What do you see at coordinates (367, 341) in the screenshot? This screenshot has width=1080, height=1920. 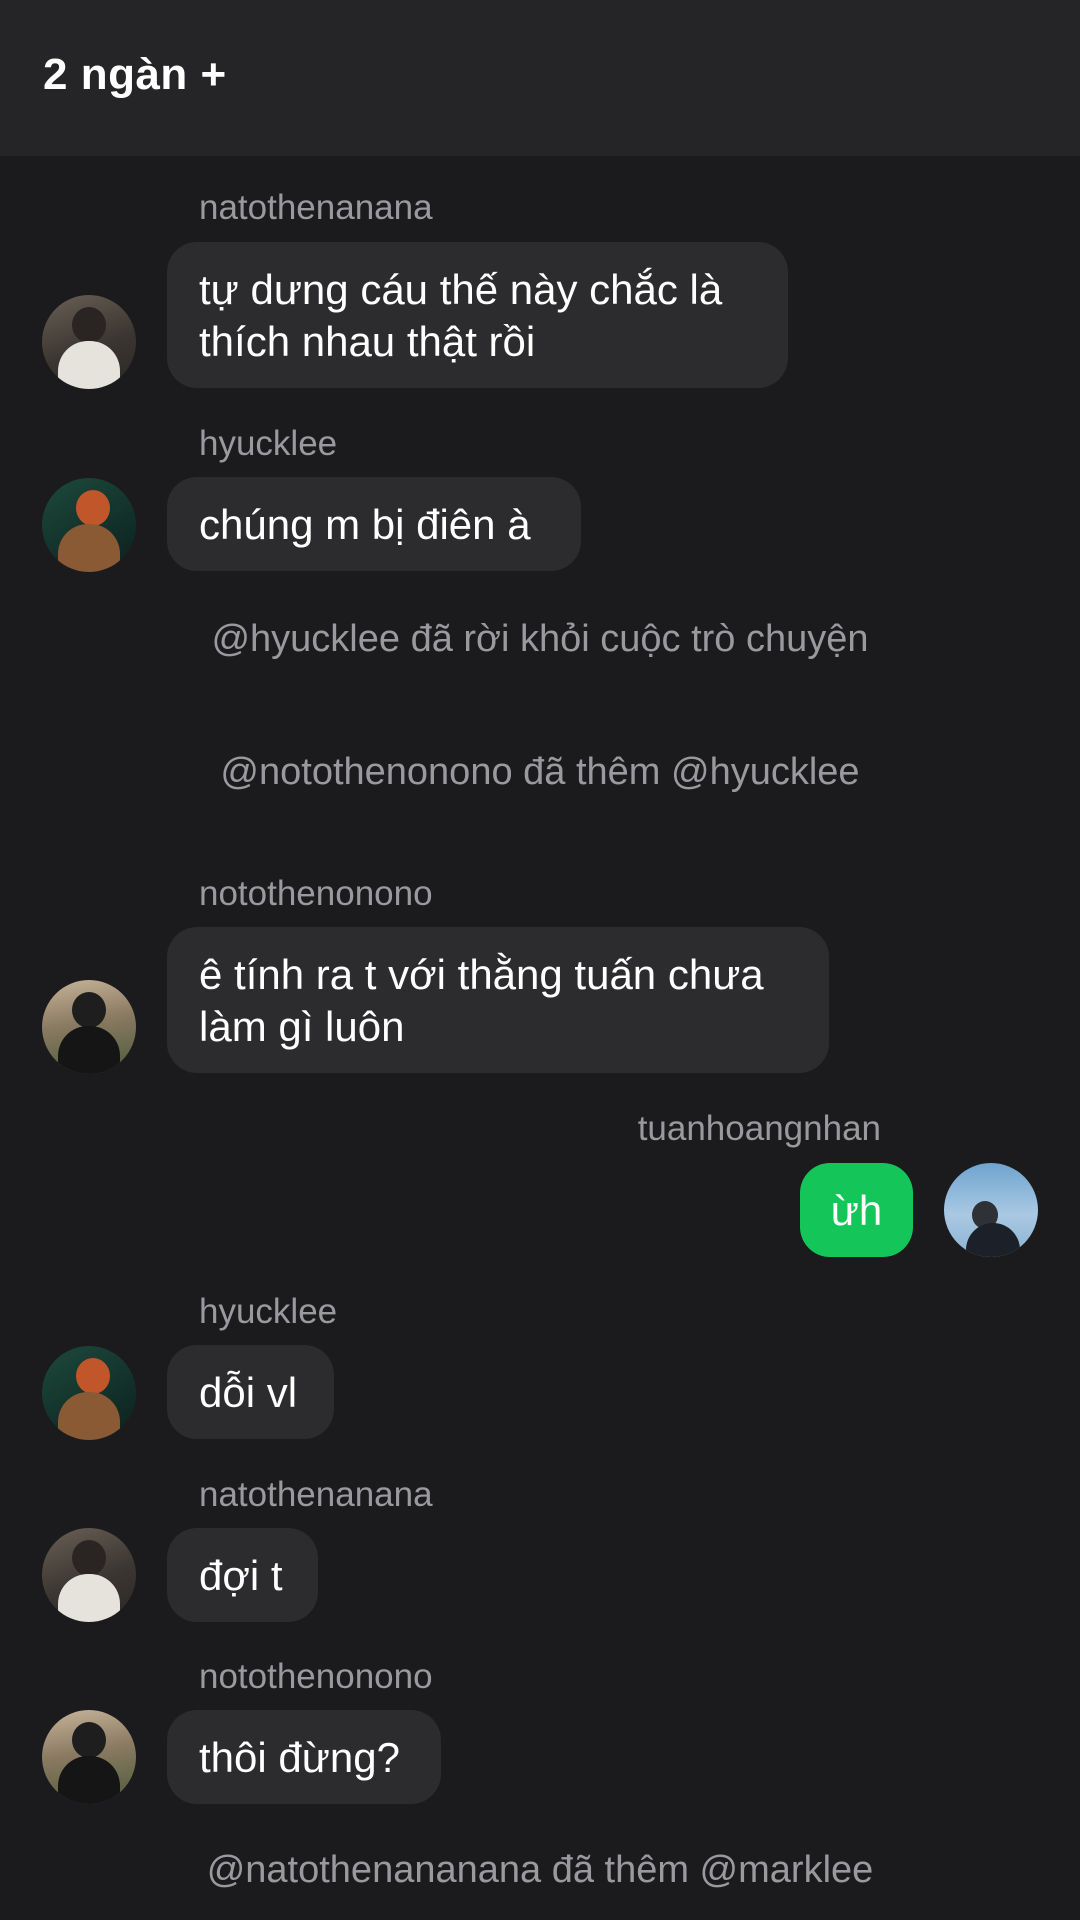 I see `message-line: thích nhau thật rồi` at bounding box center [367, 341].